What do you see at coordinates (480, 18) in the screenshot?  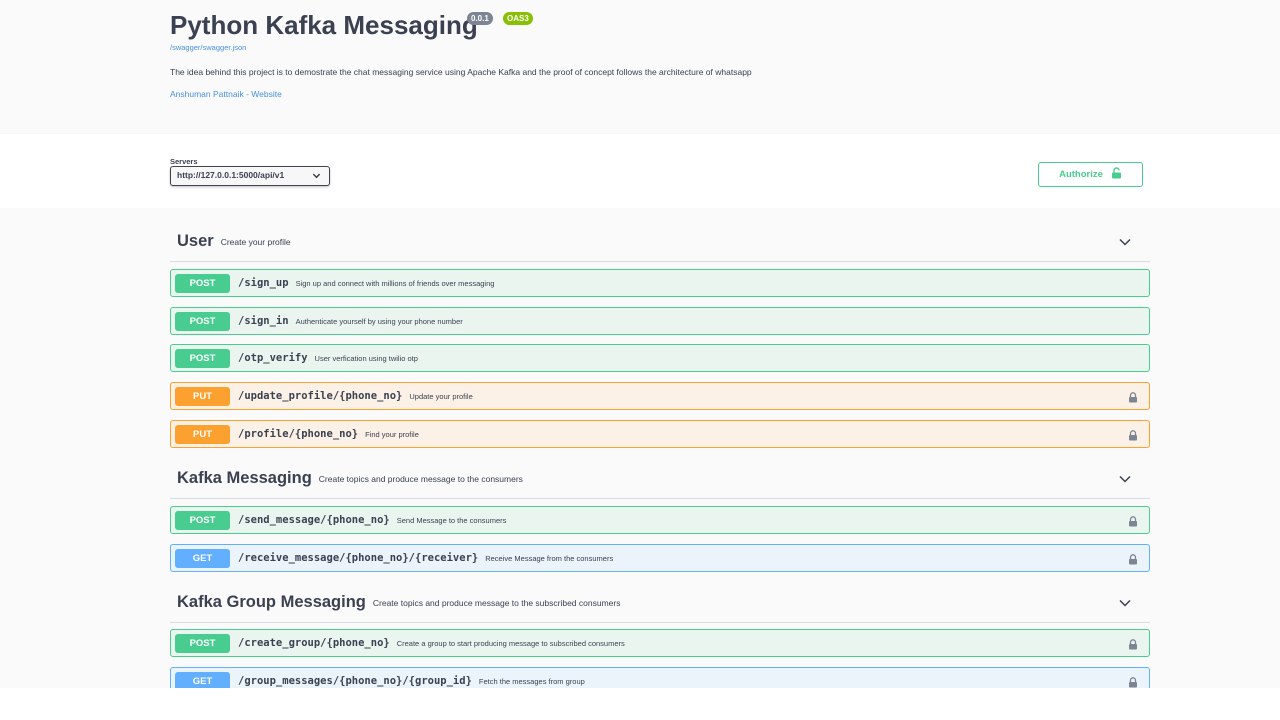 I see `version-badge: 0.0.1` at bounding box center [480, 18].